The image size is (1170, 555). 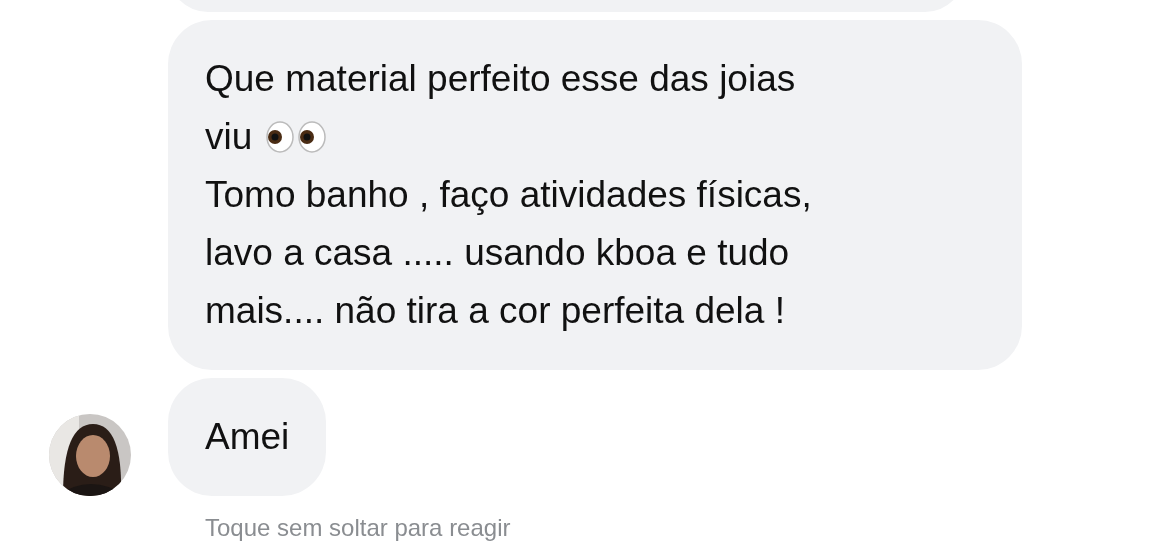 I want to click on message-text: Que material perfeito esse das joias, so click(x=500, y=79).